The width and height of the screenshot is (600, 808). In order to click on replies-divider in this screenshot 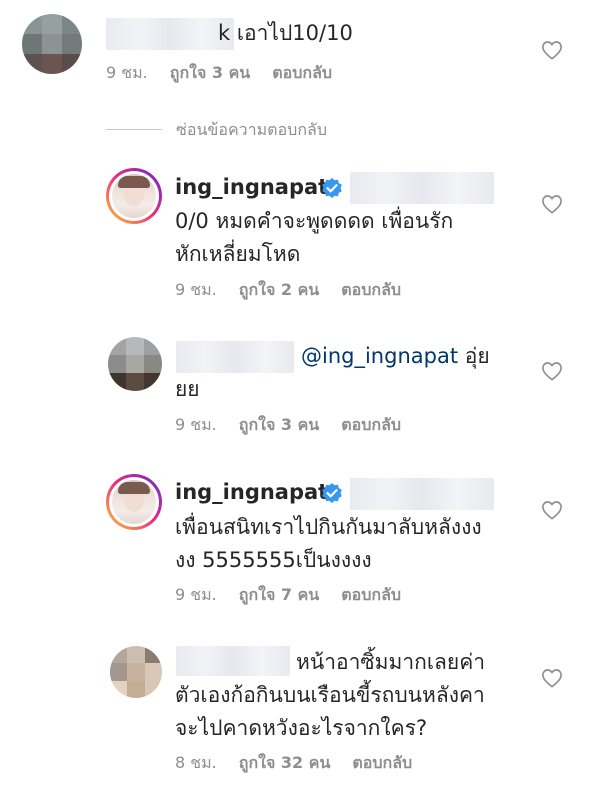, I will do `click(134, 129)`.